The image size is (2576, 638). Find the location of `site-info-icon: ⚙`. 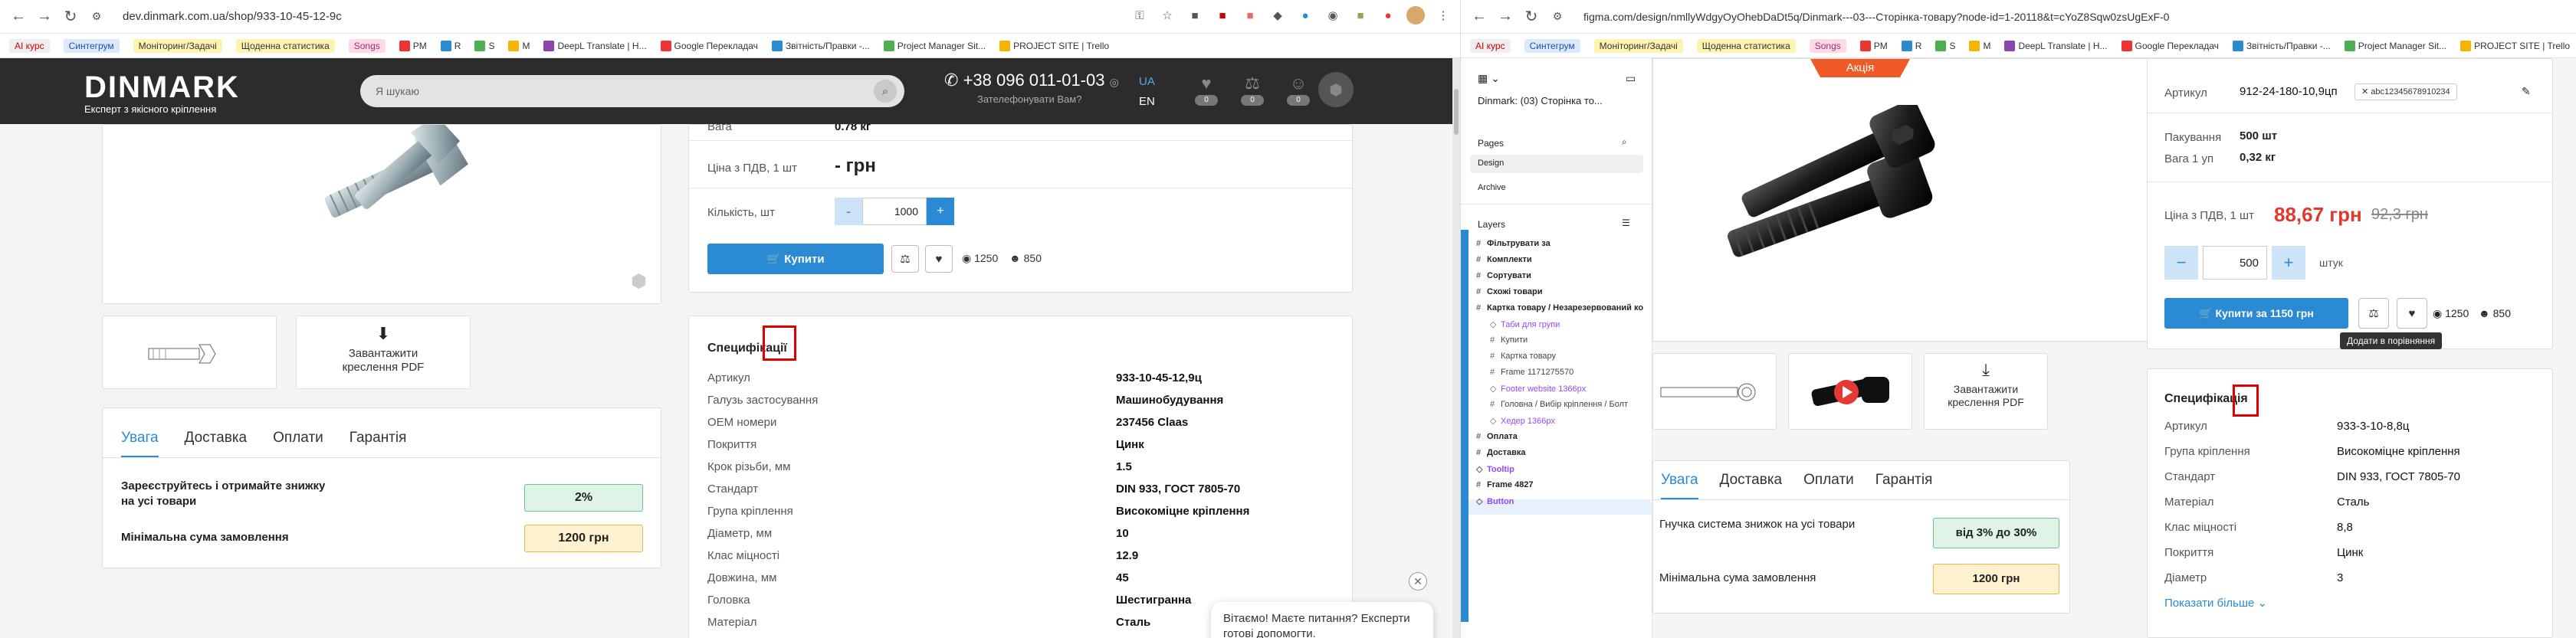

site-info-icon: ⚙ is located at coordinates (96, 17).